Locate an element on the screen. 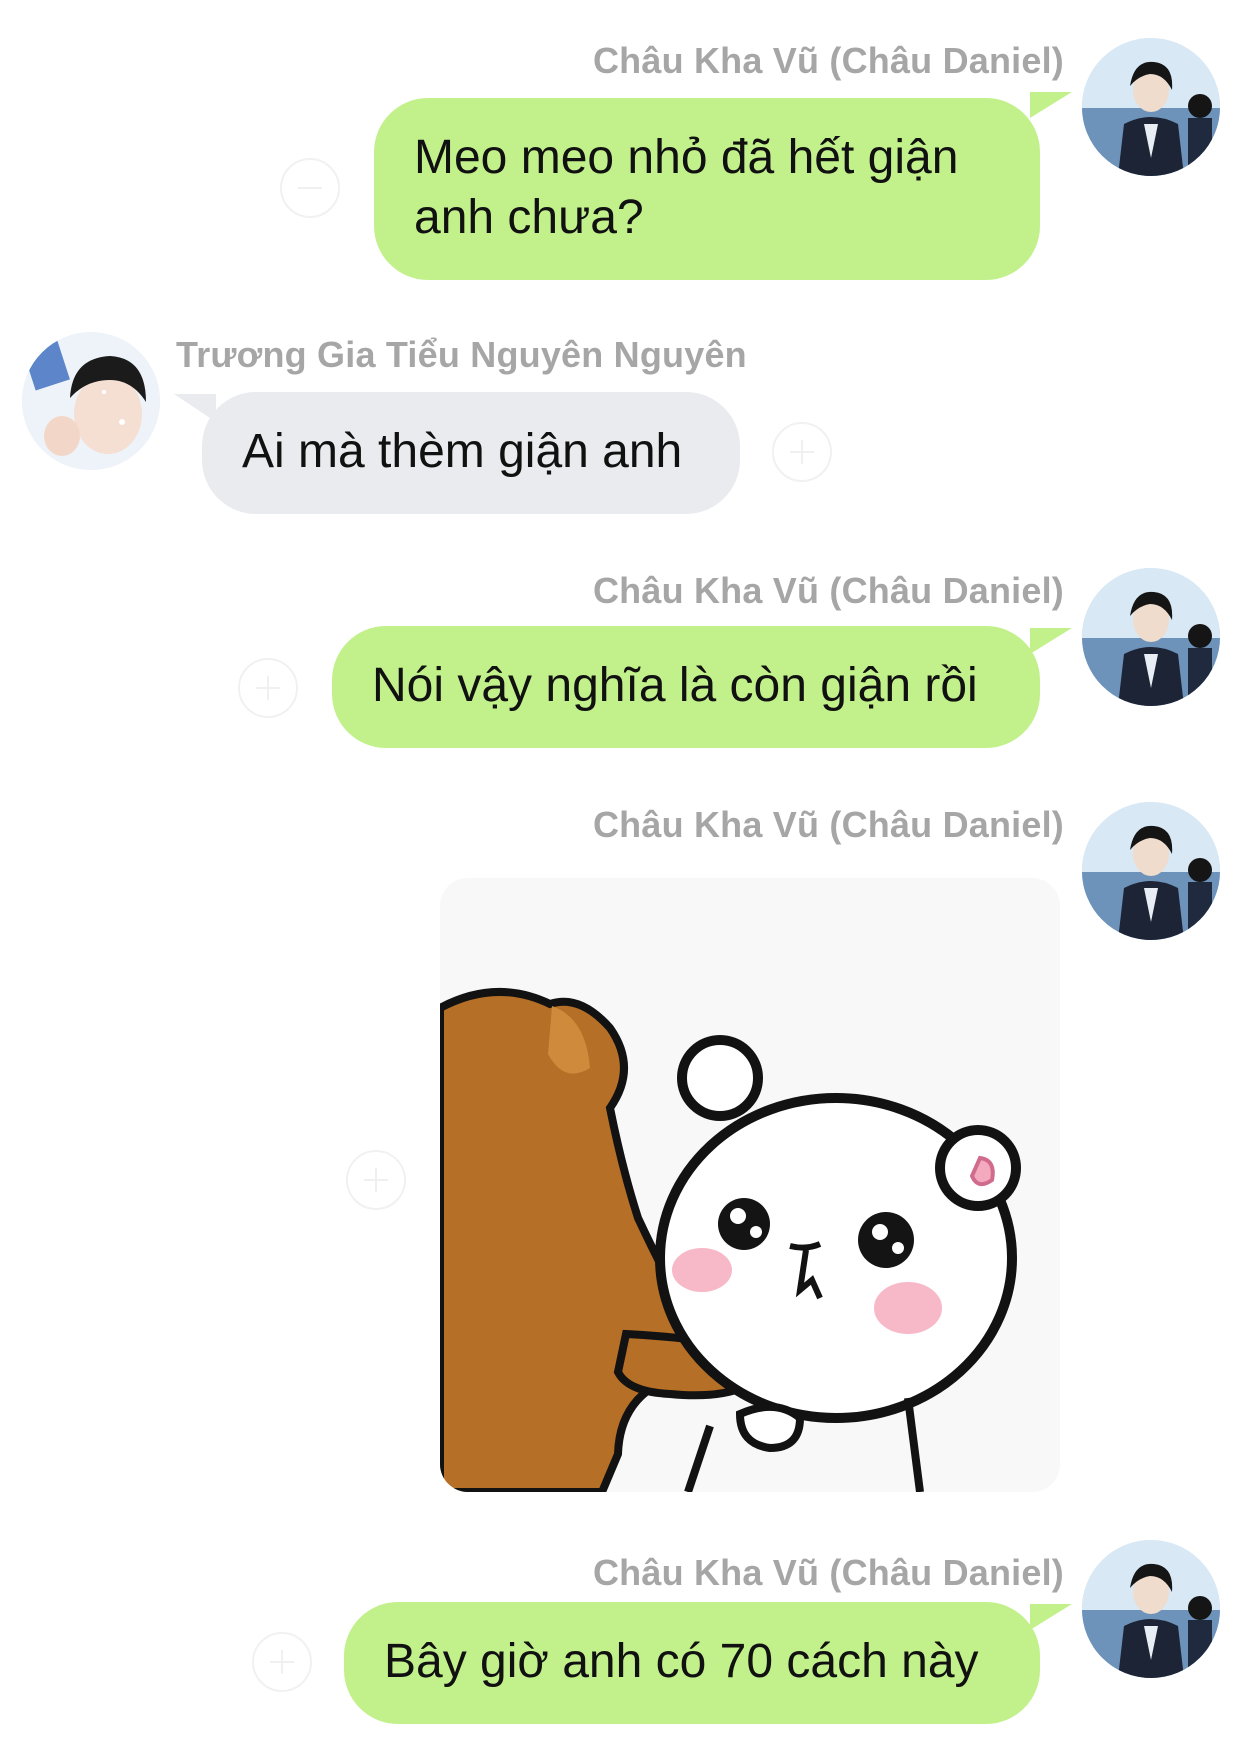  message-text: Ai mà thèm giận anh is located at coordinates (462, 451).